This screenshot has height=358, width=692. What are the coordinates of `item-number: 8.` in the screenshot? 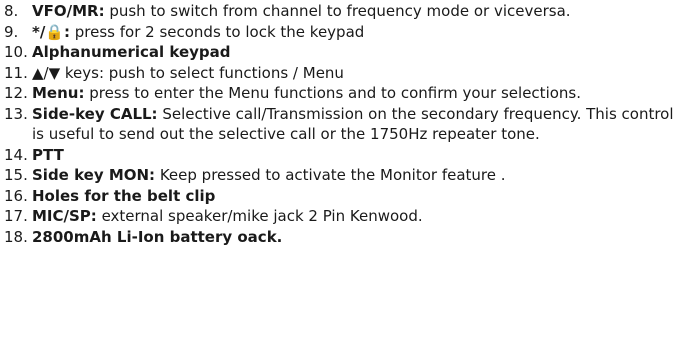 It's located at (11, 11).